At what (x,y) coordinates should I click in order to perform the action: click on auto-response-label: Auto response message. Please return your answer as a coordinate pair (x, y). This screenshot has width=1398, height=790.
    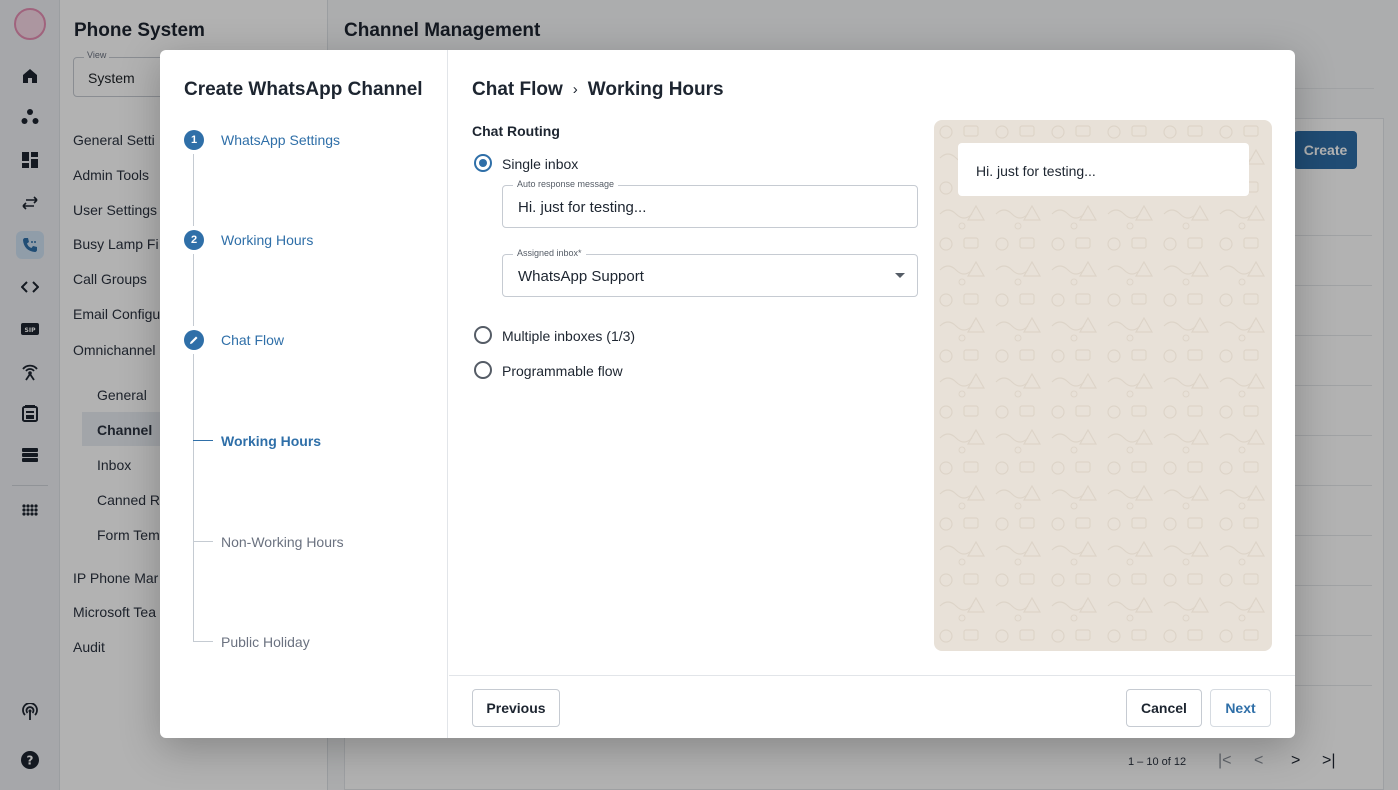
    Looking at the image, I should click on (566, 184).